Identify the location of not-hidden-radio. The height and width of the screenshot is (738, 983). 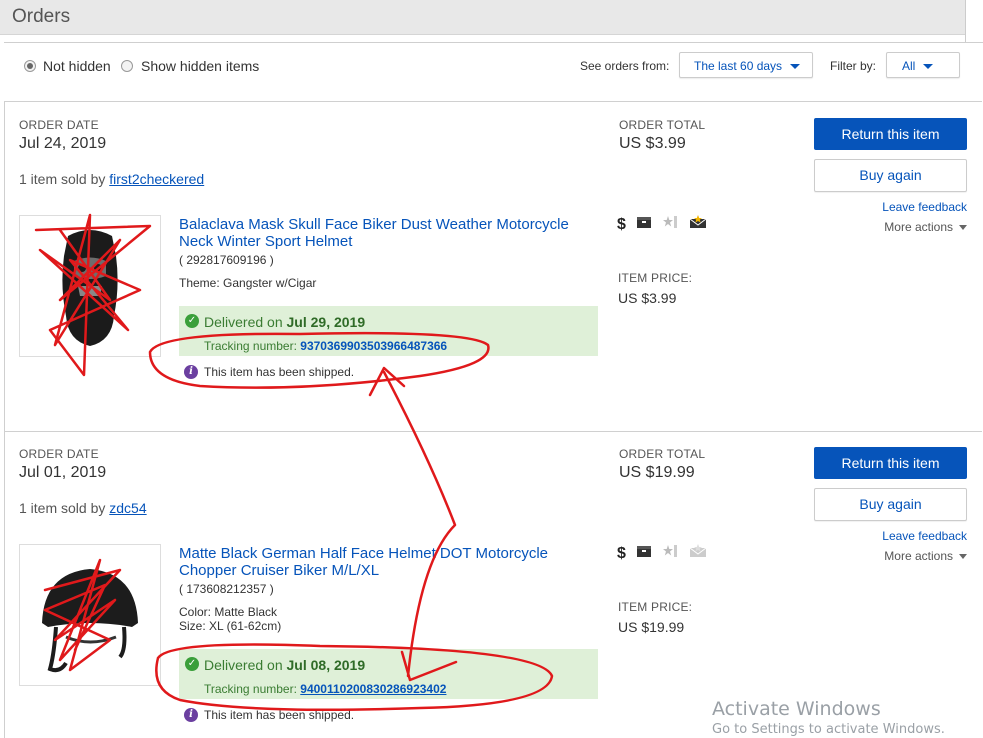
(30, 66).